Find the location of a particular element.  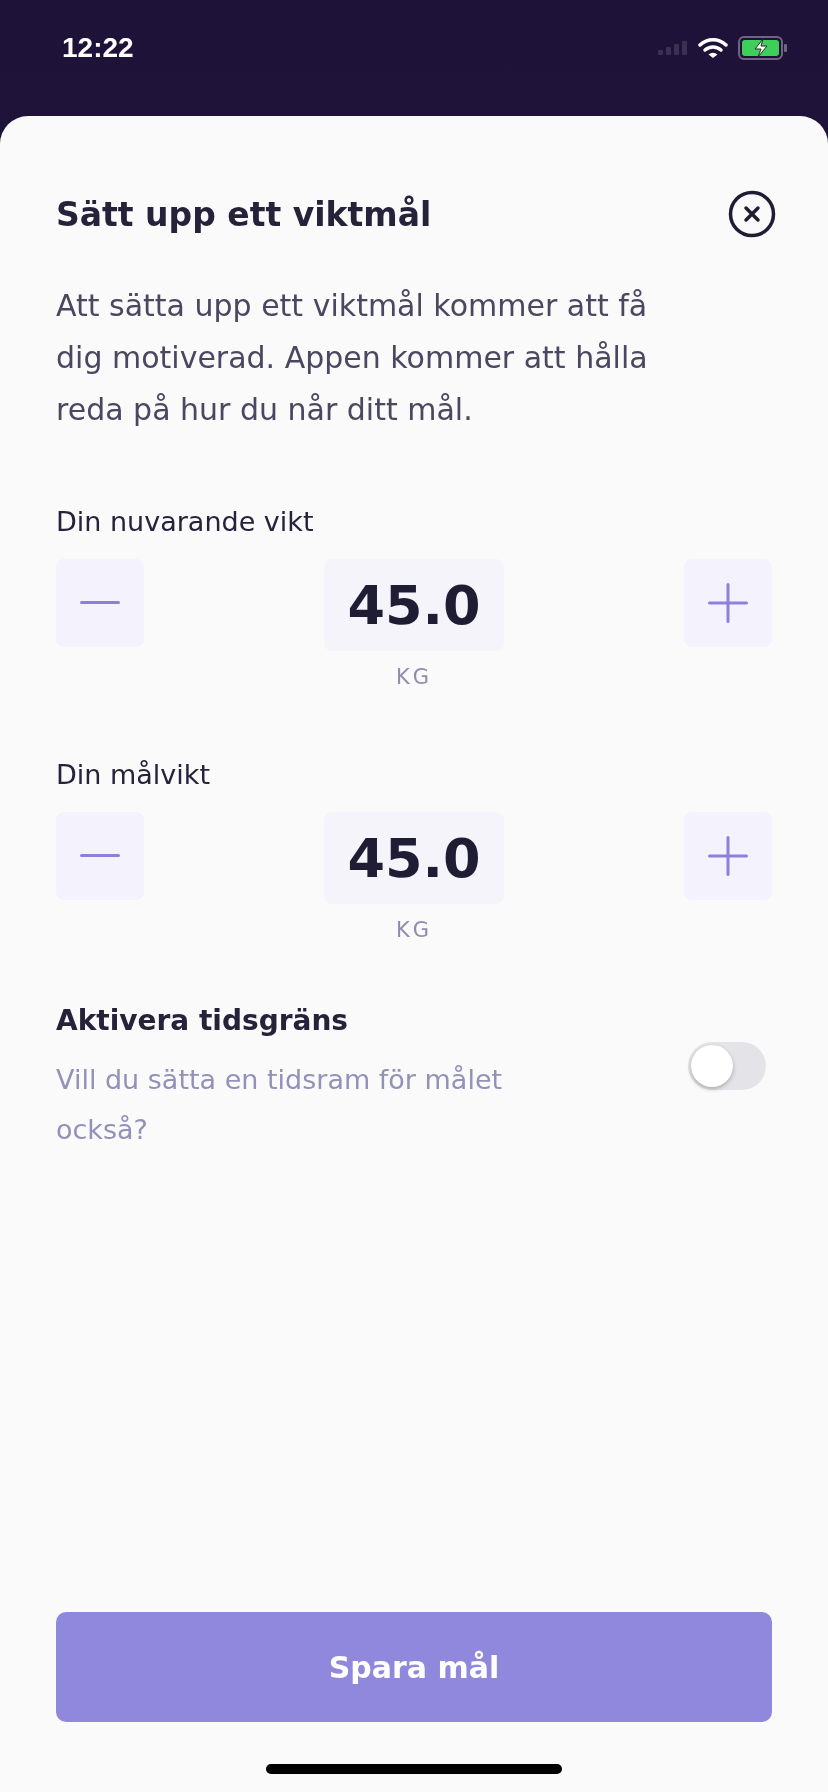

battery-charging-icon is located at coordinates (763, 48).